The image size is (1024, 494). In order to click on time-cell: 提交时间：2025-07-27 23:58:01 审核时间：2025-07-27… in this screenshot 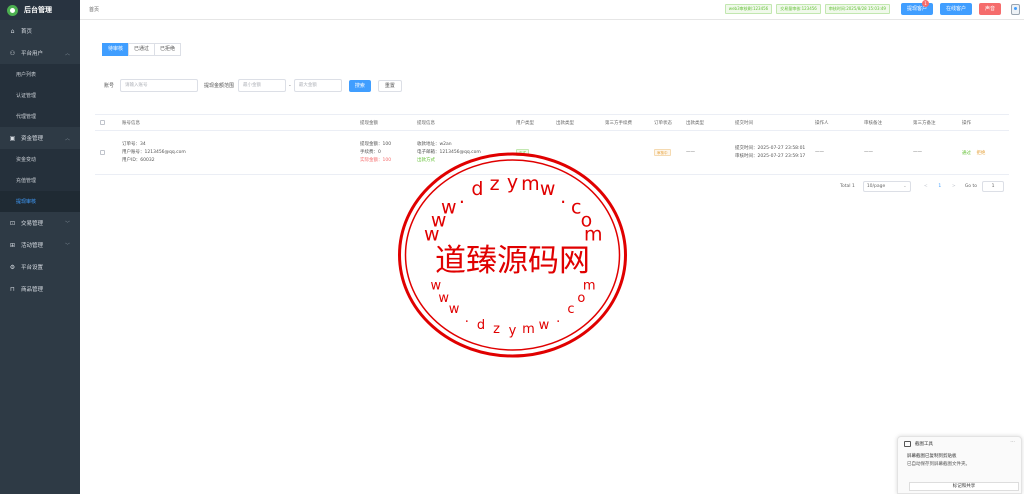, I will do `click(768, 153)`.